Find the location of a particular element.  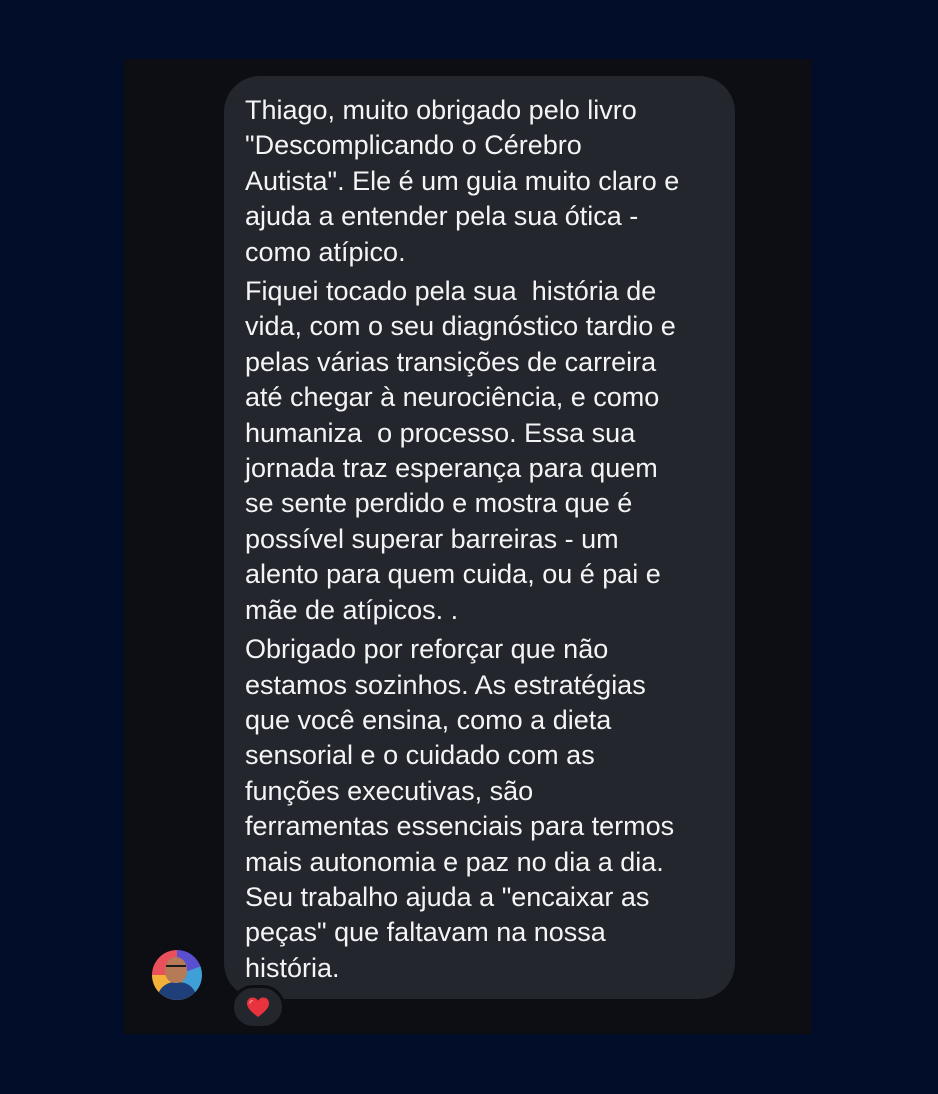

message-line: como atípico. is located at coordinates (325, 251).